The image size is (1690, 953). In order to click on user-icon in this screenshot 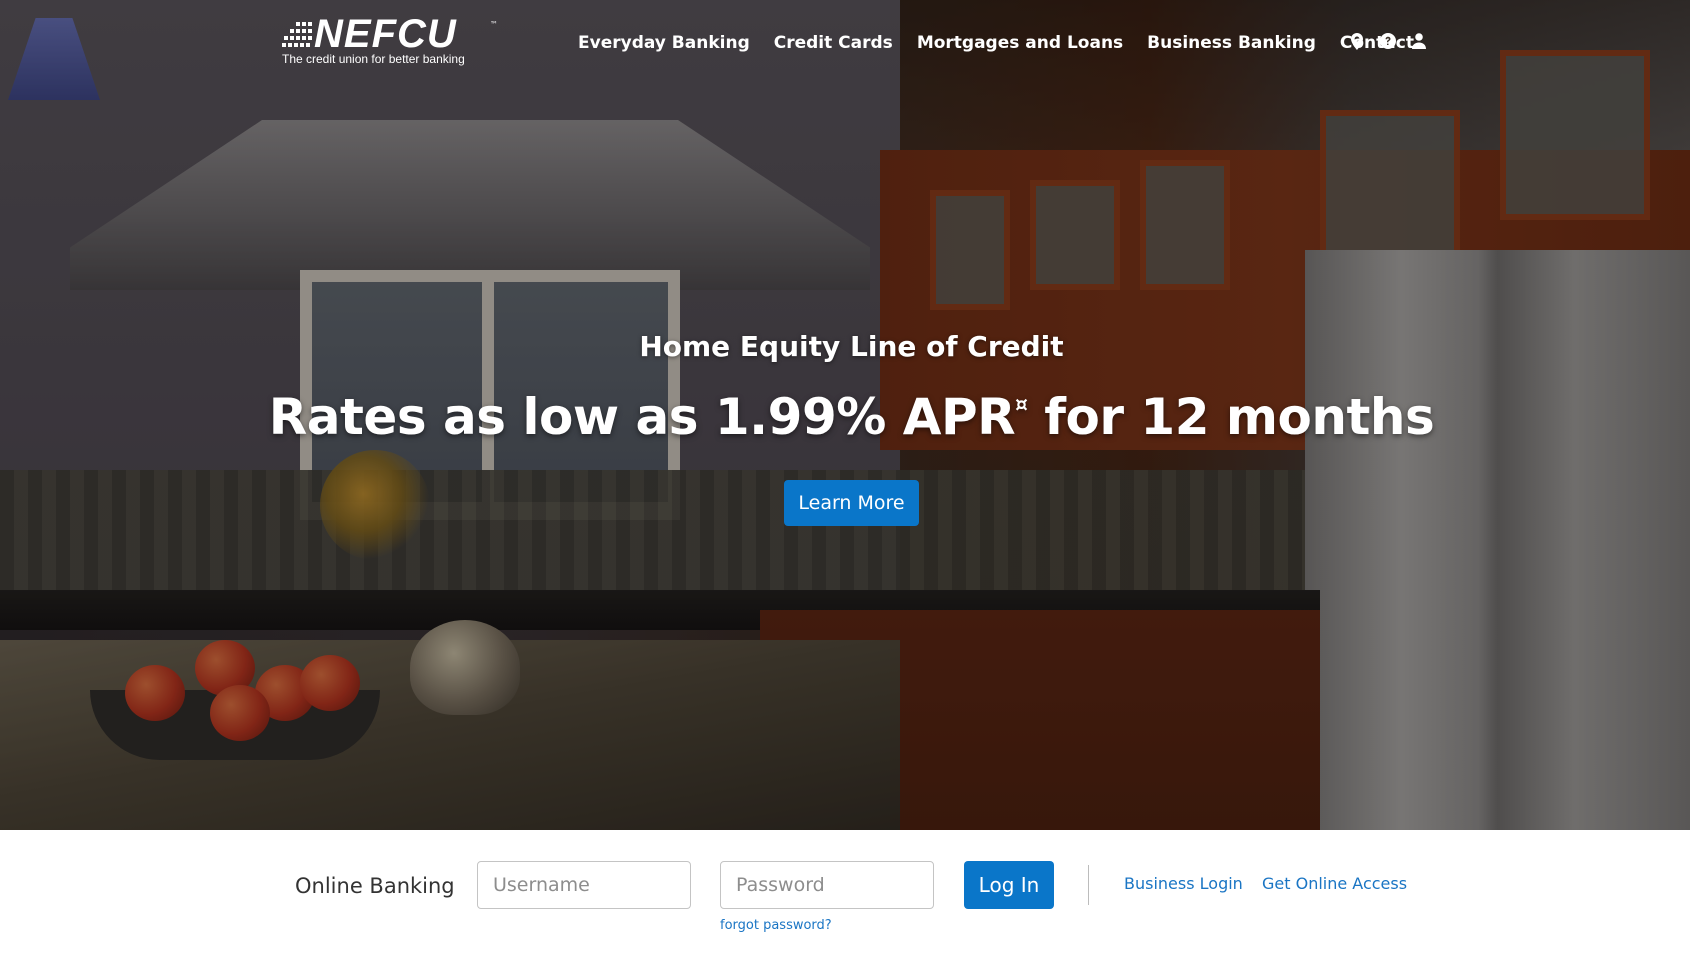, I will do `click(1419, 41)`.